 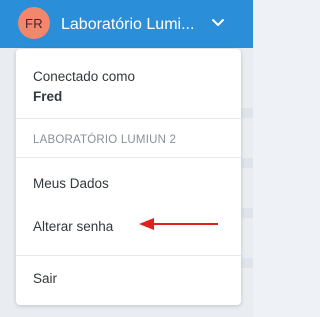 I want to click on menu-item-my-data: Meus Dados, so click(x=128, y=183).